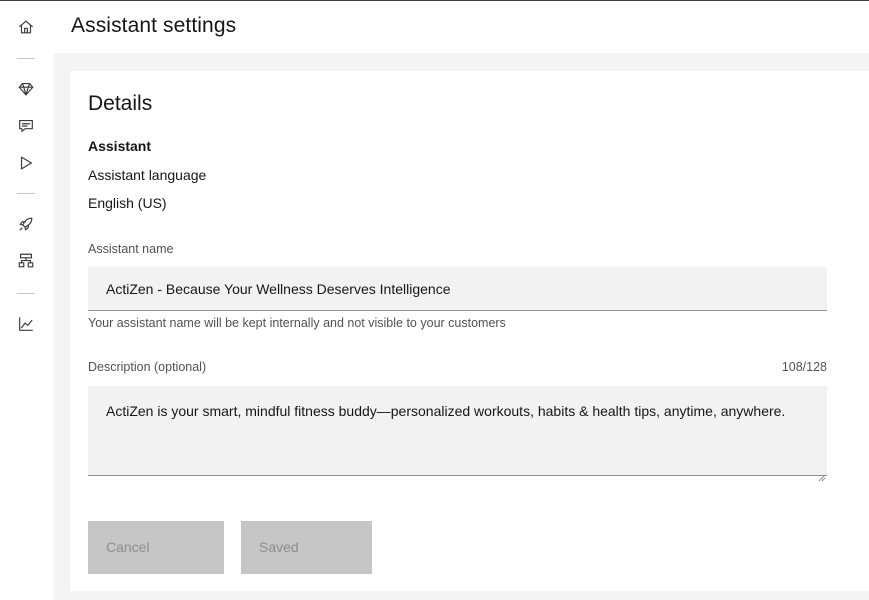 This screenshot has height=600, width=869. I want to click on description-char-counter: 108/128, so click(804, 367).